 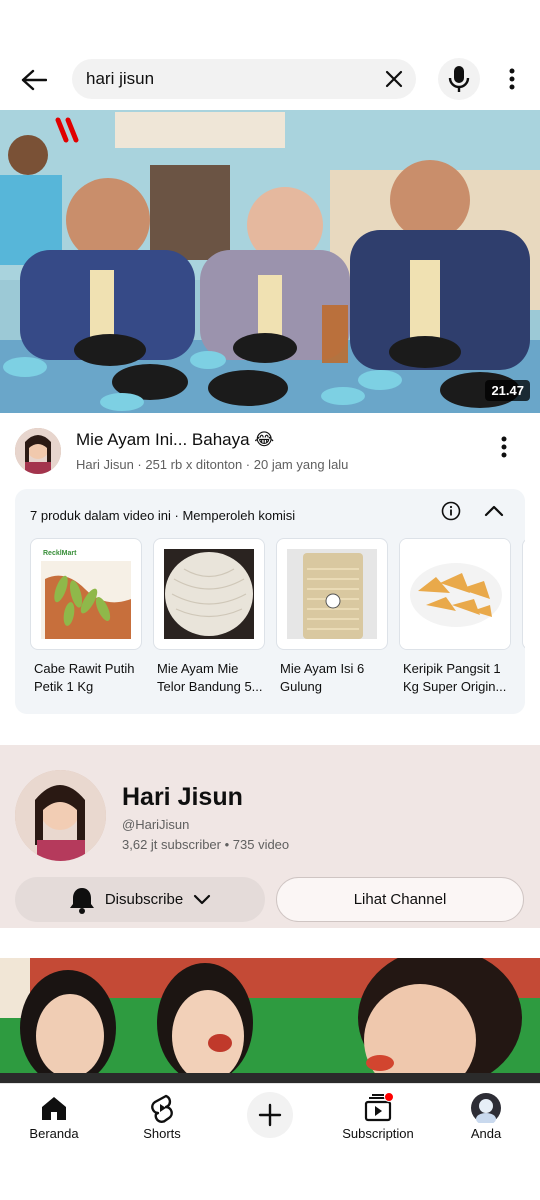 I want to click on product-card: RecklMart Cabe Rawit Putih Petik 1 Kg, so click(x=86, y=617).